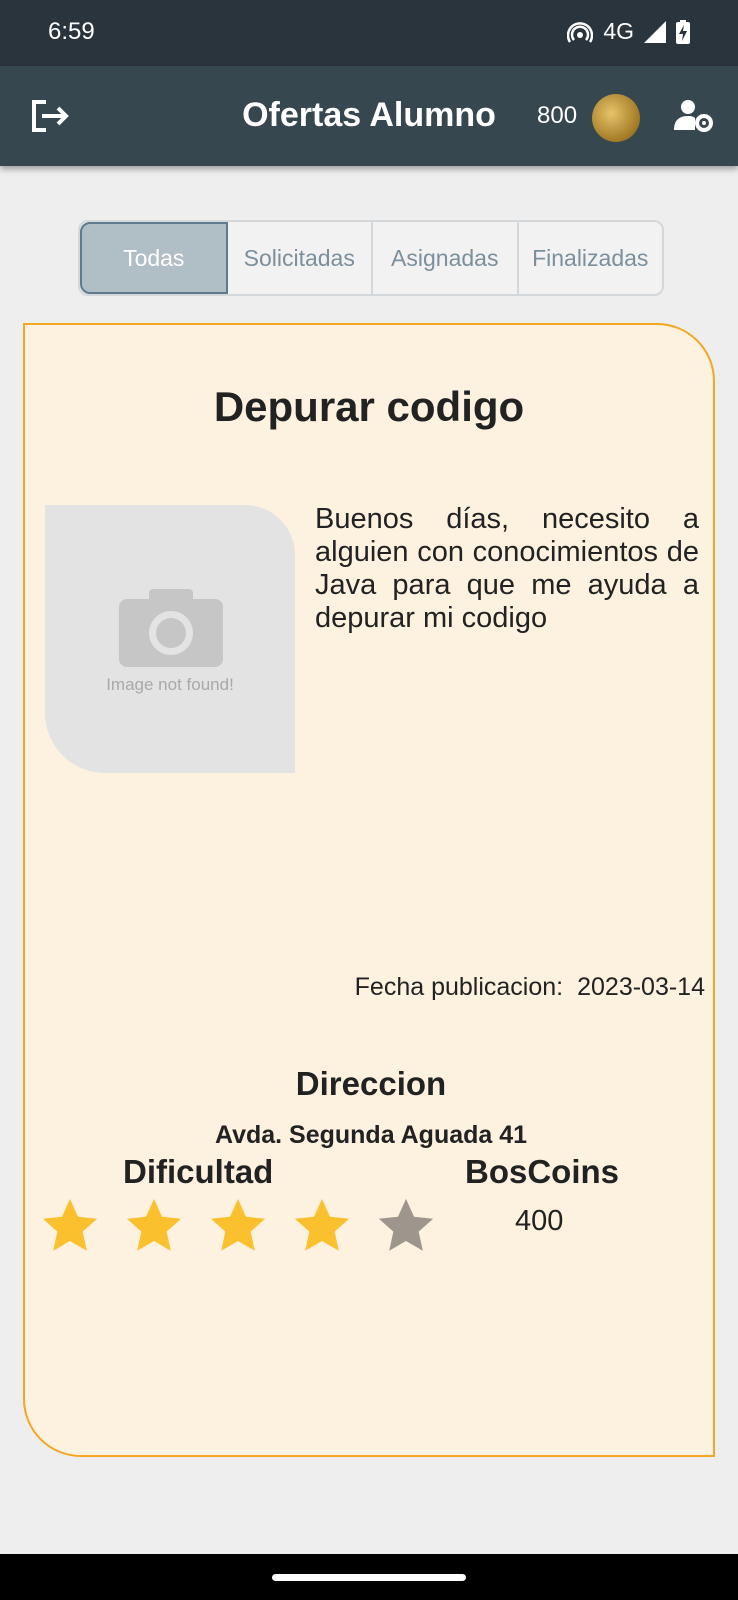 The height and width of the screenshot is (1600, 738). I want to click on publication-date-value: 2023-03-14, so click(641, 987).